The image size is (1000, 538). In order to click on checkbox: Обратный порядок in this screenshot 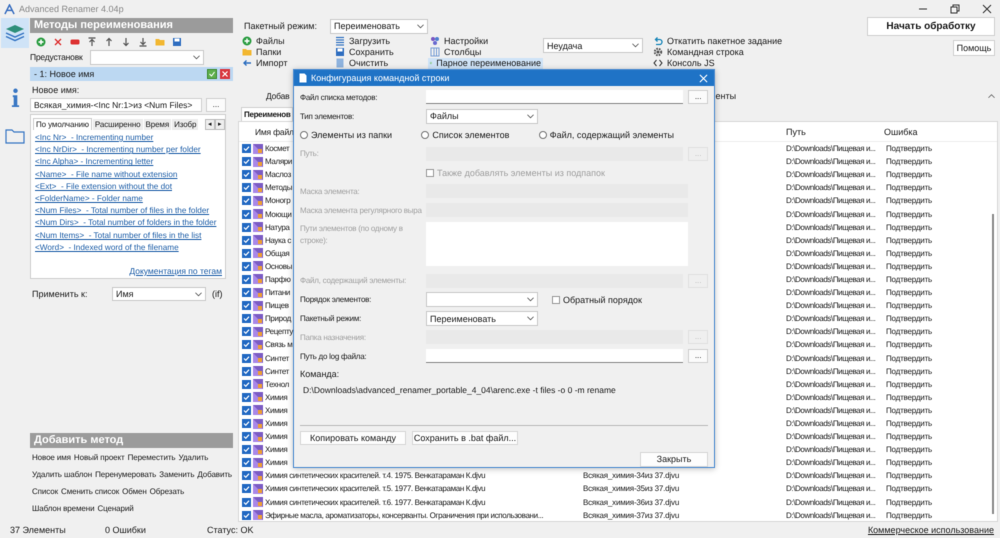, I will do `click(597, 299)`.